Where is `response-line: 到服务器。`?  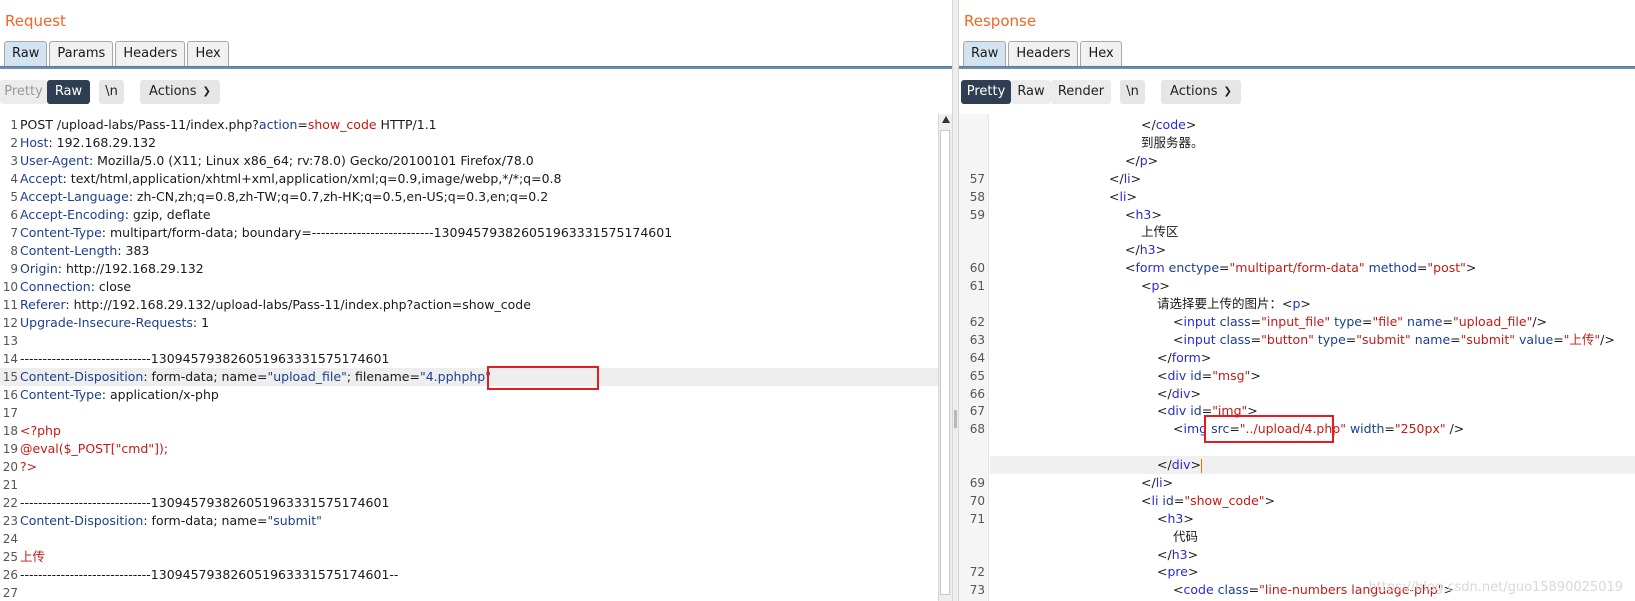
response-line: 到服务器。 is located at coordinates (1172, 143).